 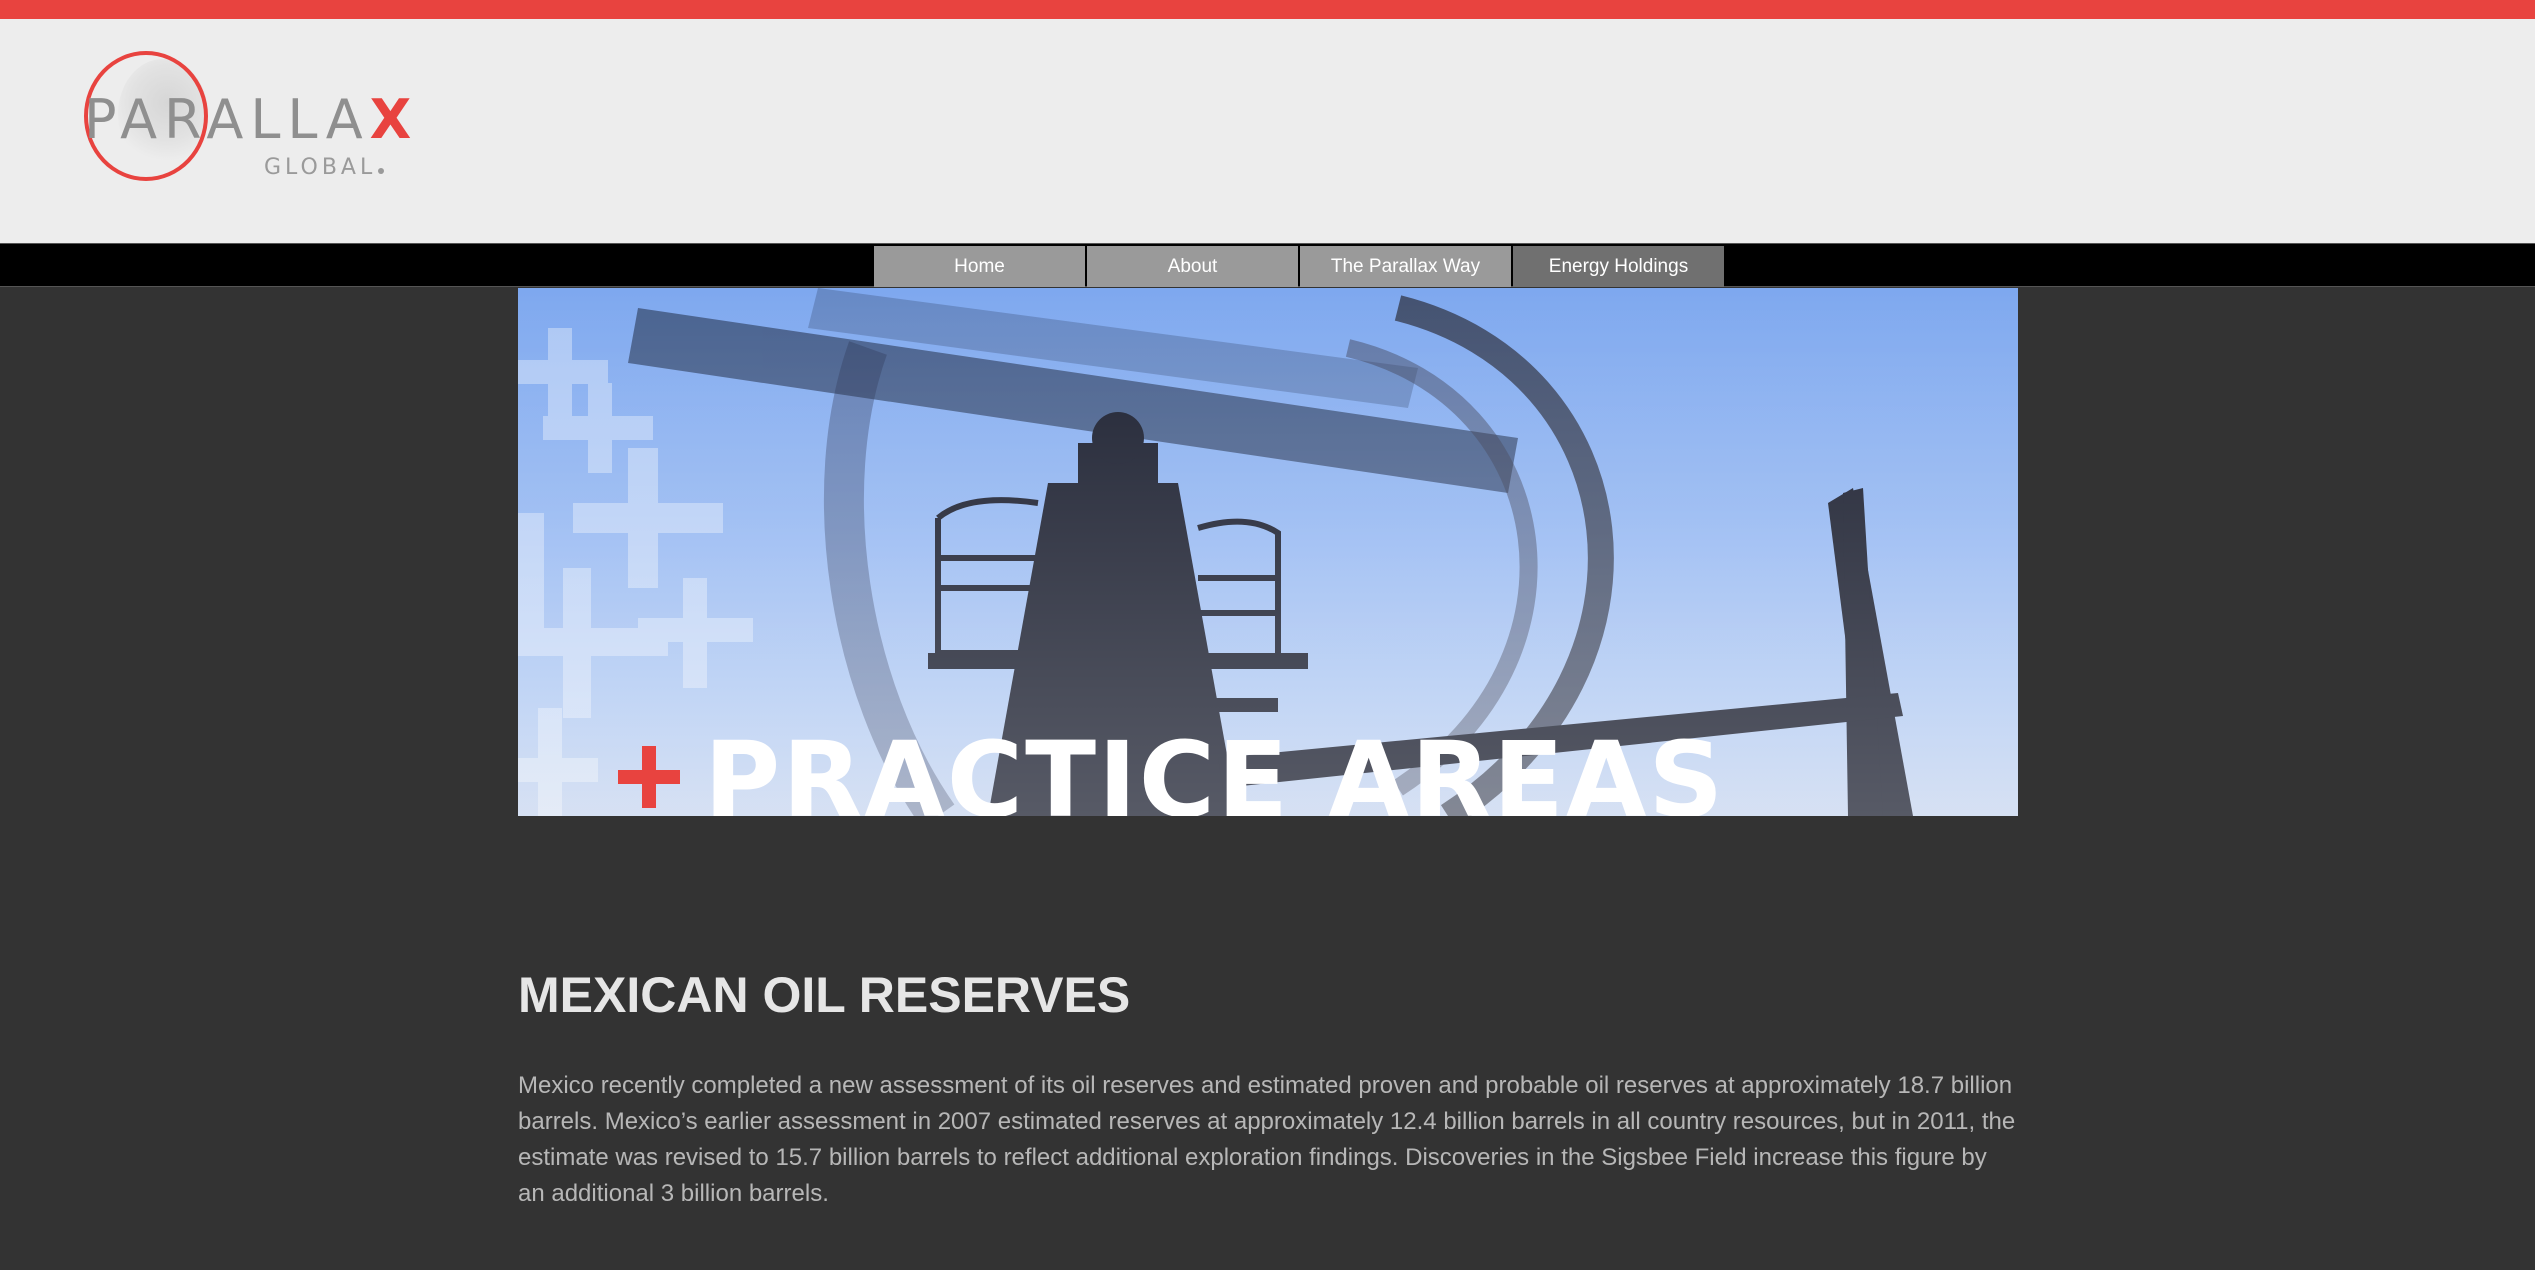 What do you see at coordinates (1618, 266) in the screenshot?
I see `nav-item-energy-holdings: Energy Holdings` at bounding box center [1618, 266].